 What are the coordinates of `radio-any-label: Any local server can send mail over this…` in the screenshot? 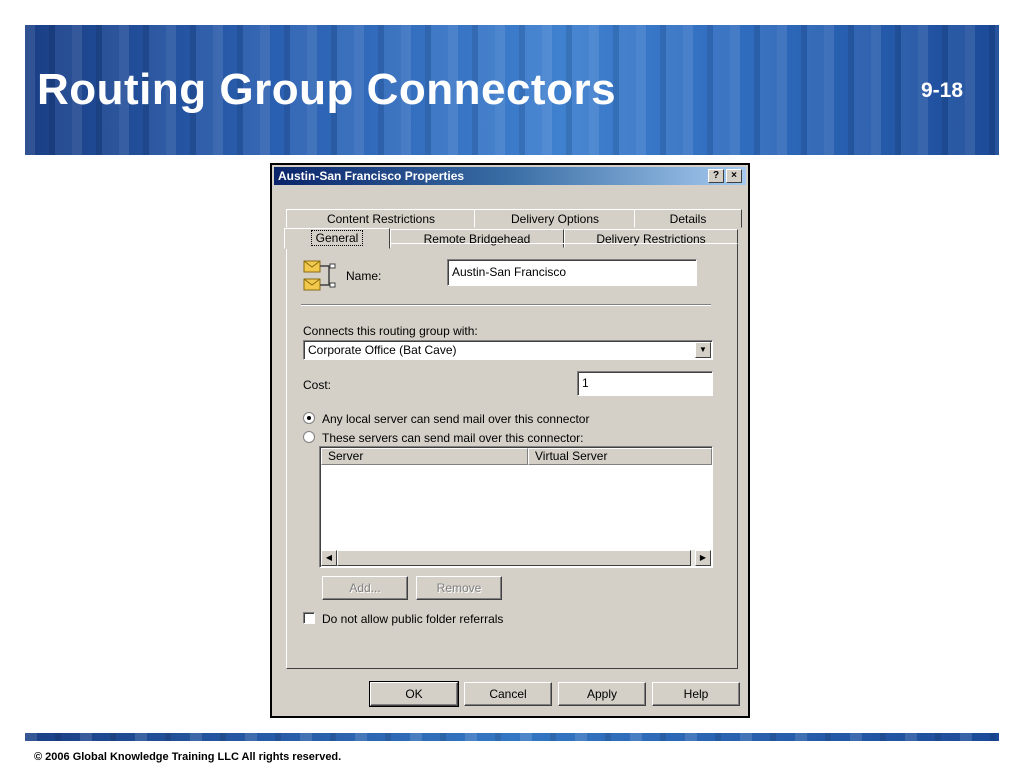 It's located at (456, 419).